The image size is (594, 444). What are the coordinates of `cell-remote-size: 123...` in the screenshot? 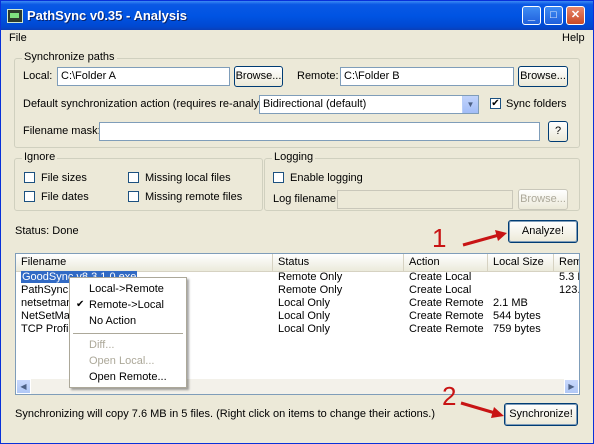 It's located at (569, 290).